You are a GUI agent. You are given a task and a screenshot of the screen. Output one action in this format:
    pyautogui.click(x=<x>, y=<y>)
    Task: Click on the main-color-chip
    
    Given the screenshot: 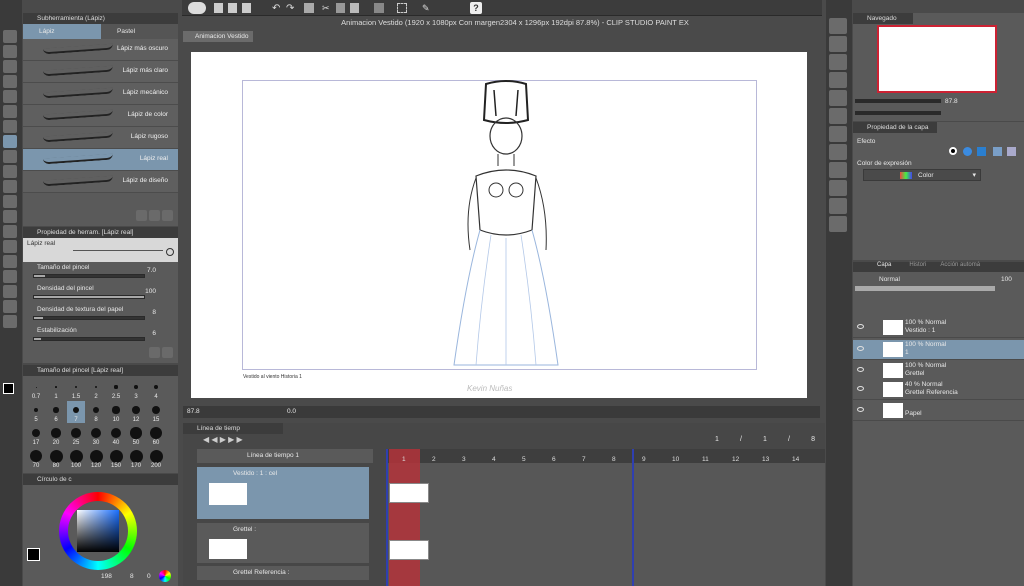 What is the action you would take?
    pyautogui.click(x=33, y=554)
    